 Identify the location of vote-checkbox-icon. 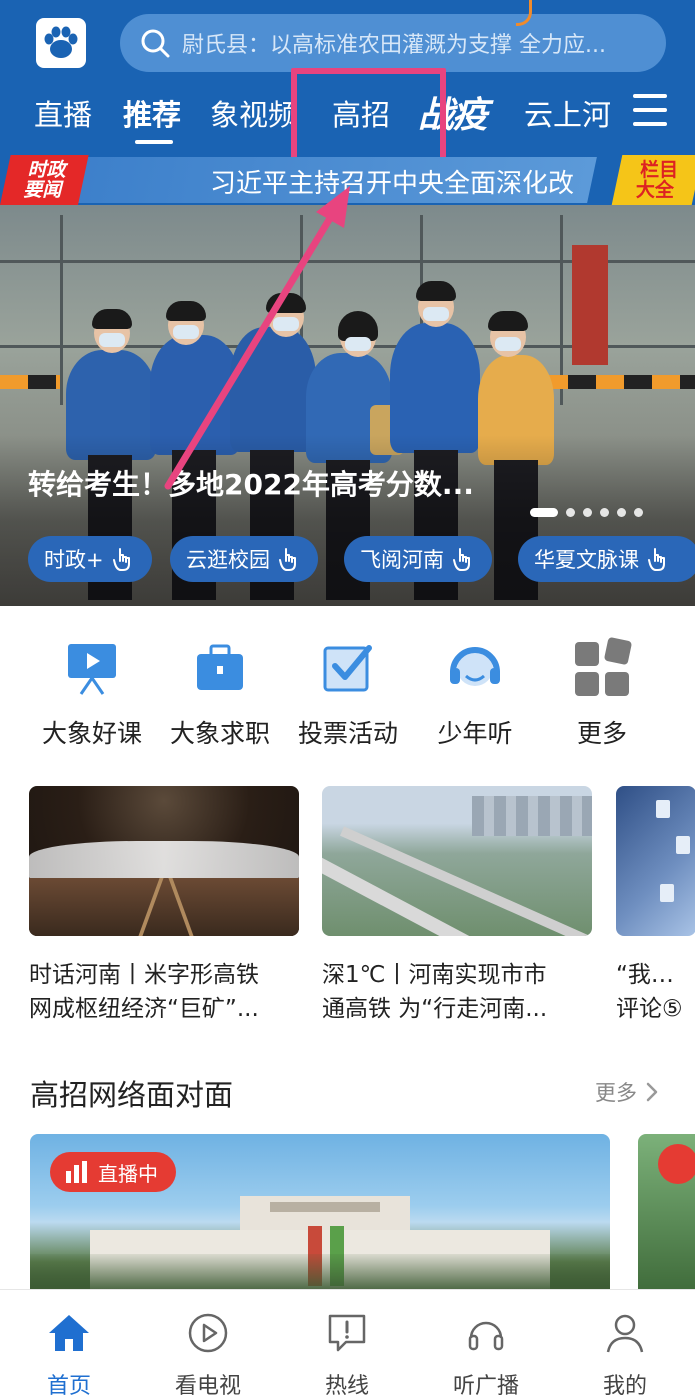
(348, 667).